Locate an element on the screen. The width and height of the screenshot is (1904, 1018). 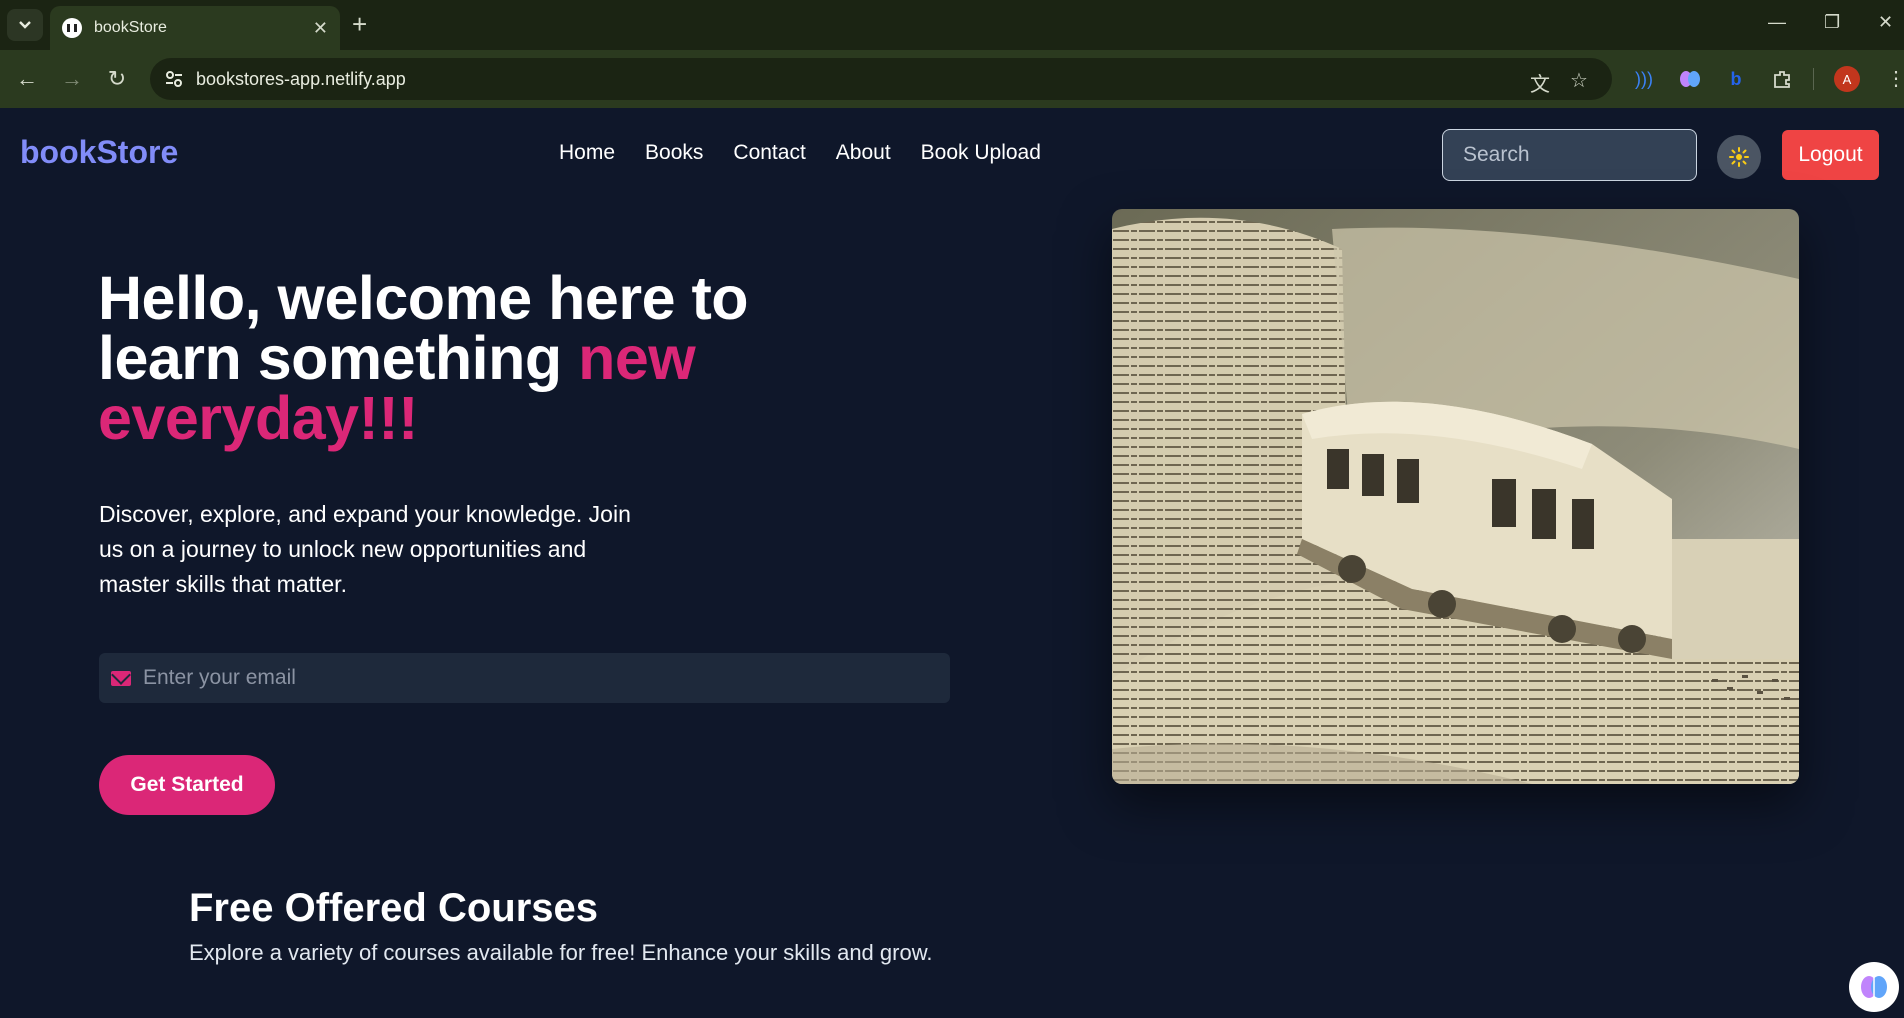
close-icon: ✕ is located at coordinates (320, 28).